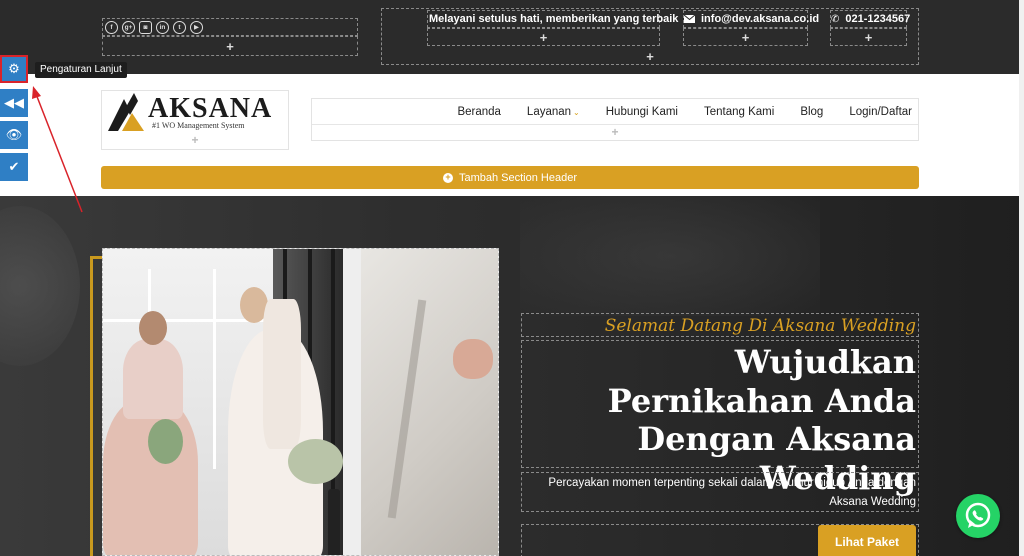 The width and height of the screenshot is (1024, 556). Describe the element at coordinates (126, 112) in the screenshot. I see `aksana-logo-icon` at that location.